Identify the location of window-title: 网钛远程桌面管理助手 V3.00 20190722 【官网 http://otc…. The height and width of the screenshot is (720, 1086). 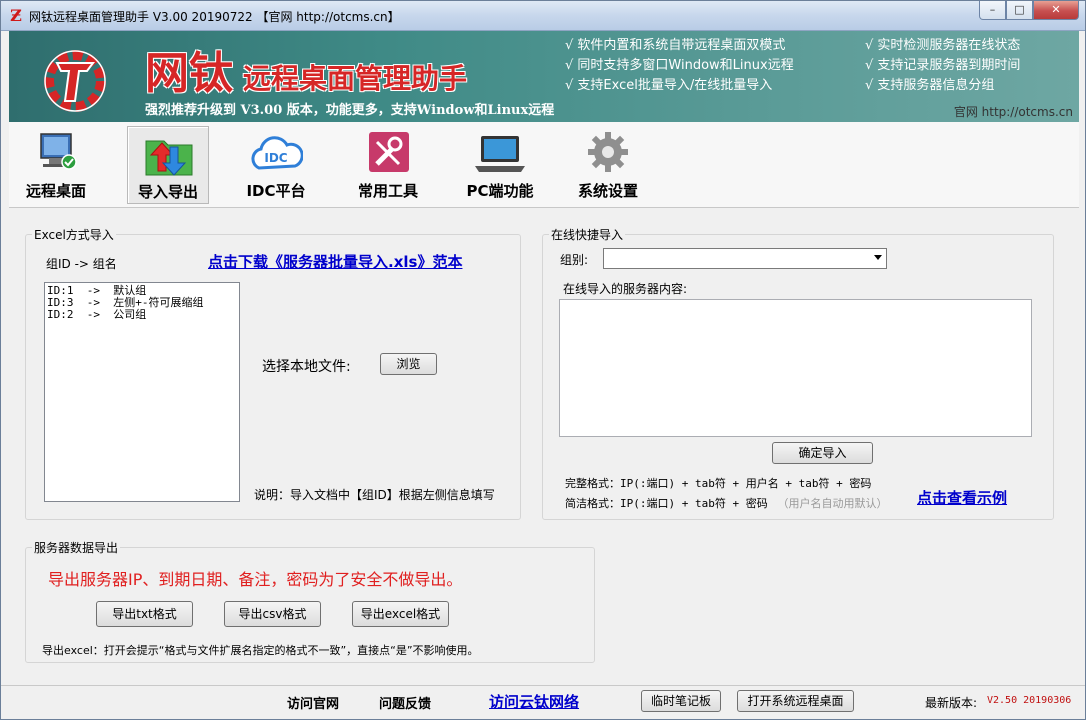
(214, 17).